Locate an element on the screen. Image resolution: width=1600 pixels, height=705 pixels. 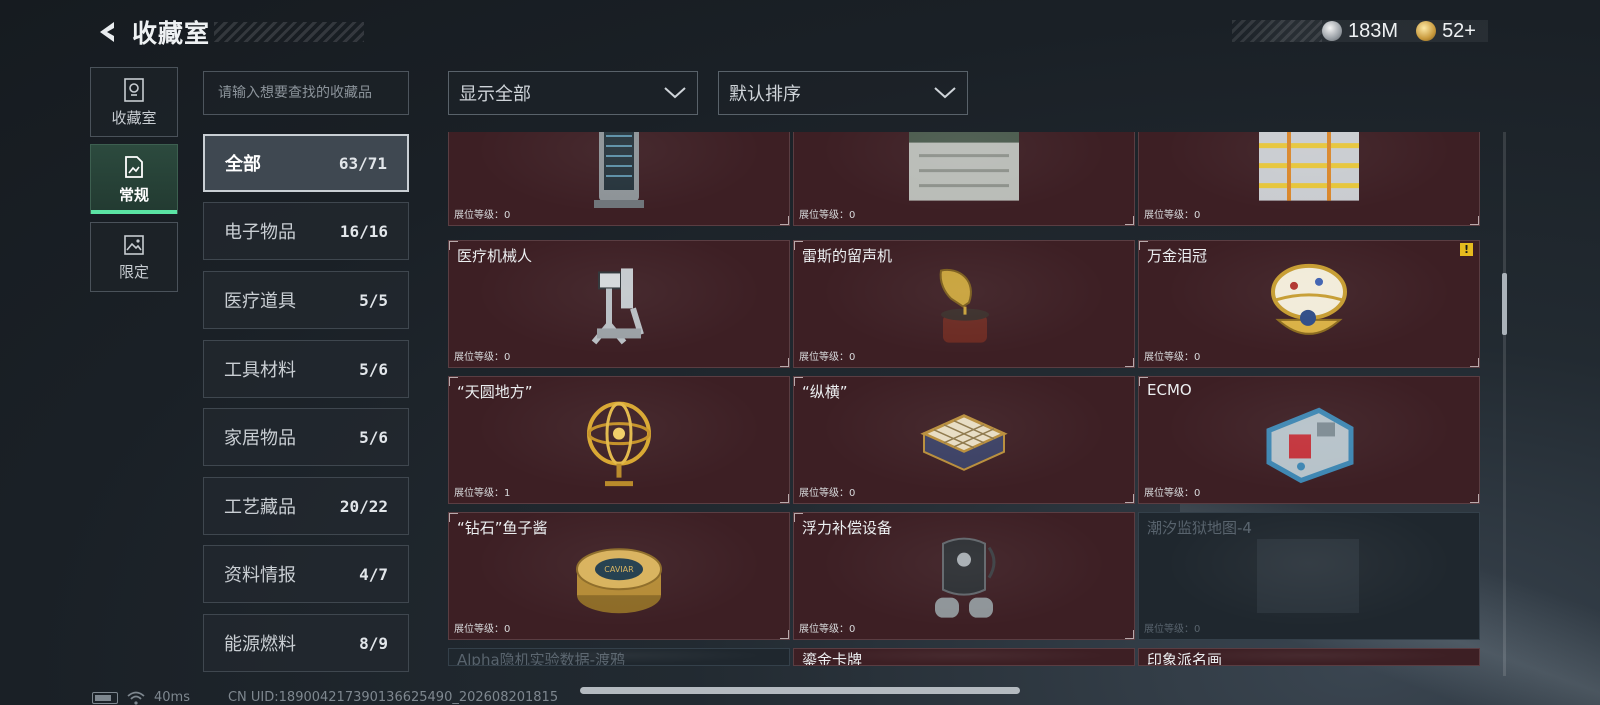
chessboard-icon is located at coordinates (964, 442).